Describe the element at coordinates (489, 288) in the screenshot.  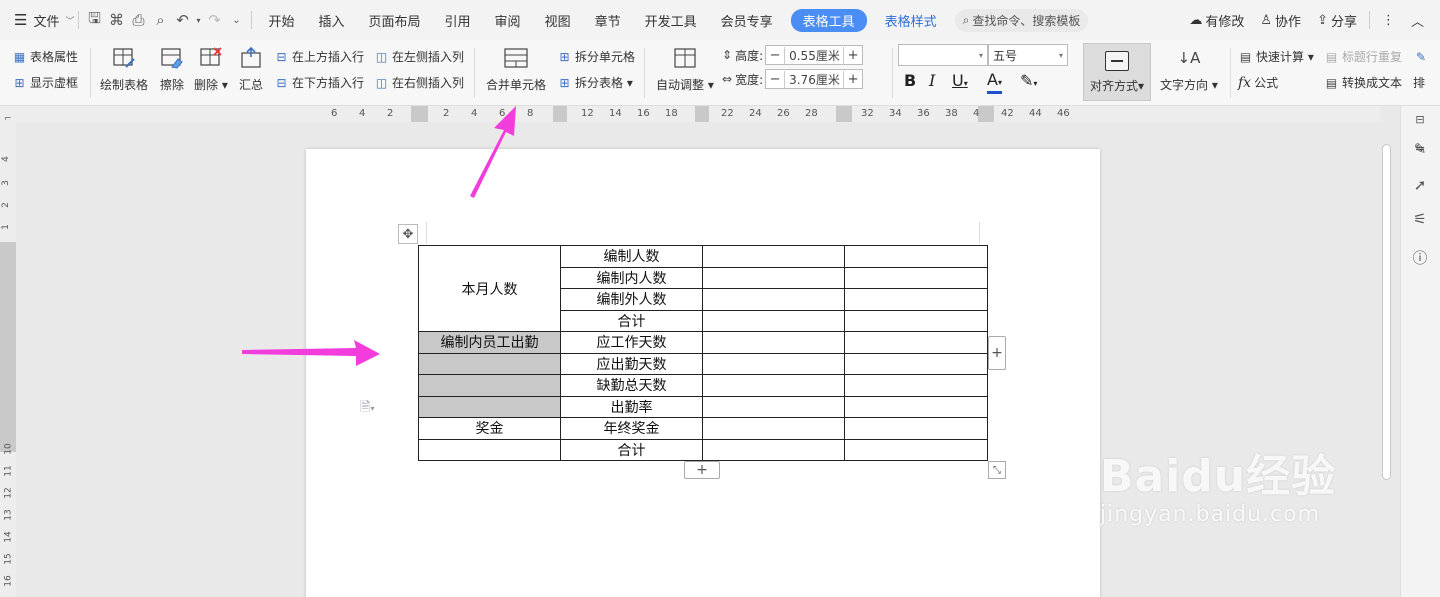
I see `table-cell: 本月人数` at that location.